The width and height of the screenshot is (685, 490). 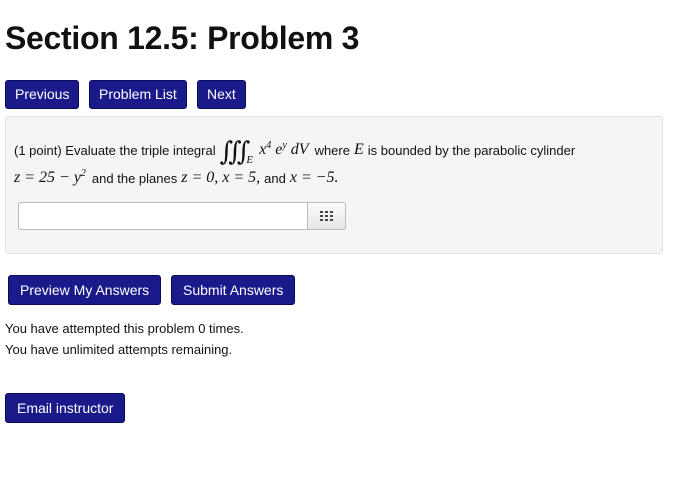 What do you see at coordinates (138, 94) in the screenshot?
I see `problem-list-button: Problem List` at bounding box center [138, 94].